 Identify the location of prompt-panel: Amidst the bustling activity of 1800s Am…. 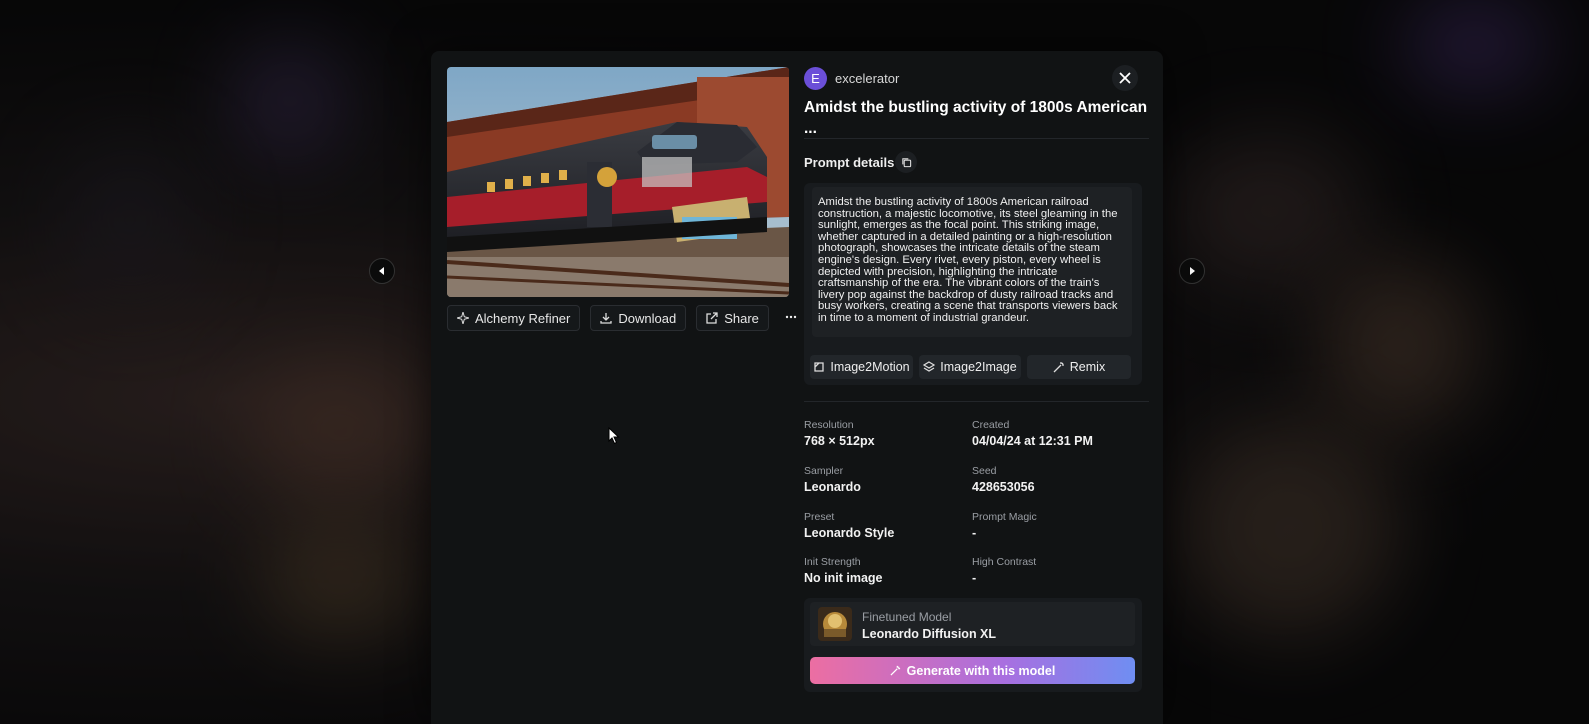
(973, 284).